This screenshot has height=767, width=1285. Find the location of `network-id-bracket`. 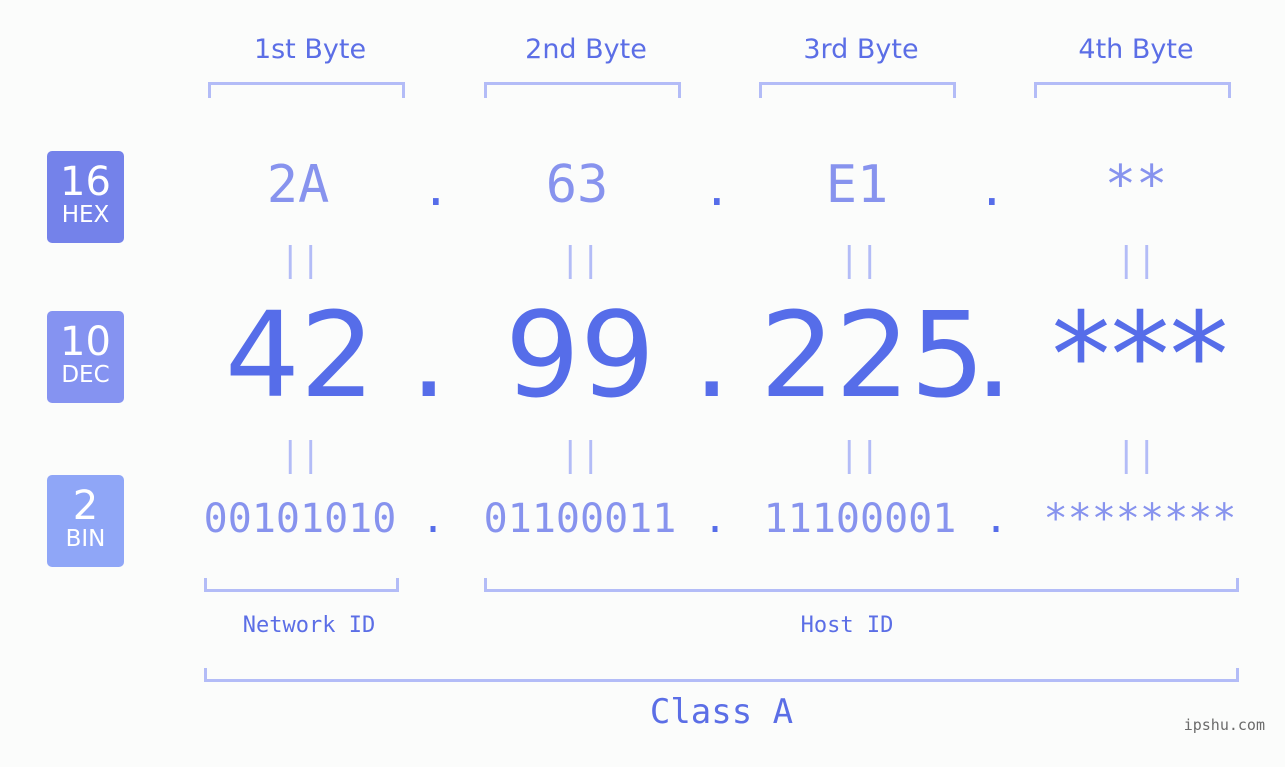

network-id-bracket is located at coordinates (301, 585).